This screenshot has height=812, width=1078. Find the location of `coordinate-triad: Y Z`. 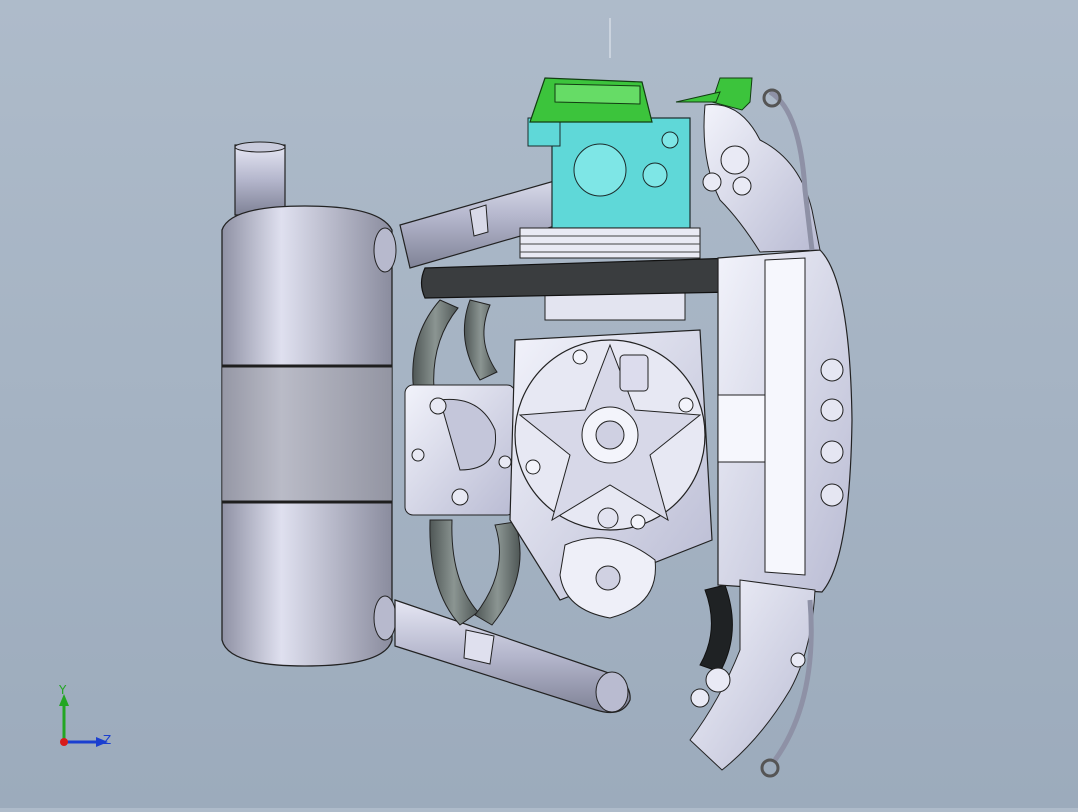

coordinate-triad: Y Z is located at coordinates (84, 715).